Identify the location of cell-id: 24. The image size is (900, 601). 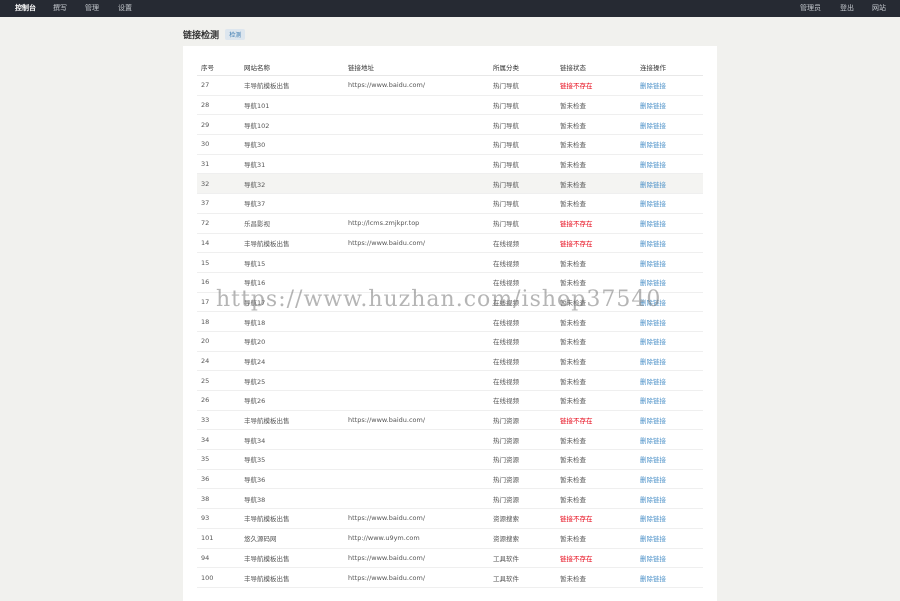
(218, 361).